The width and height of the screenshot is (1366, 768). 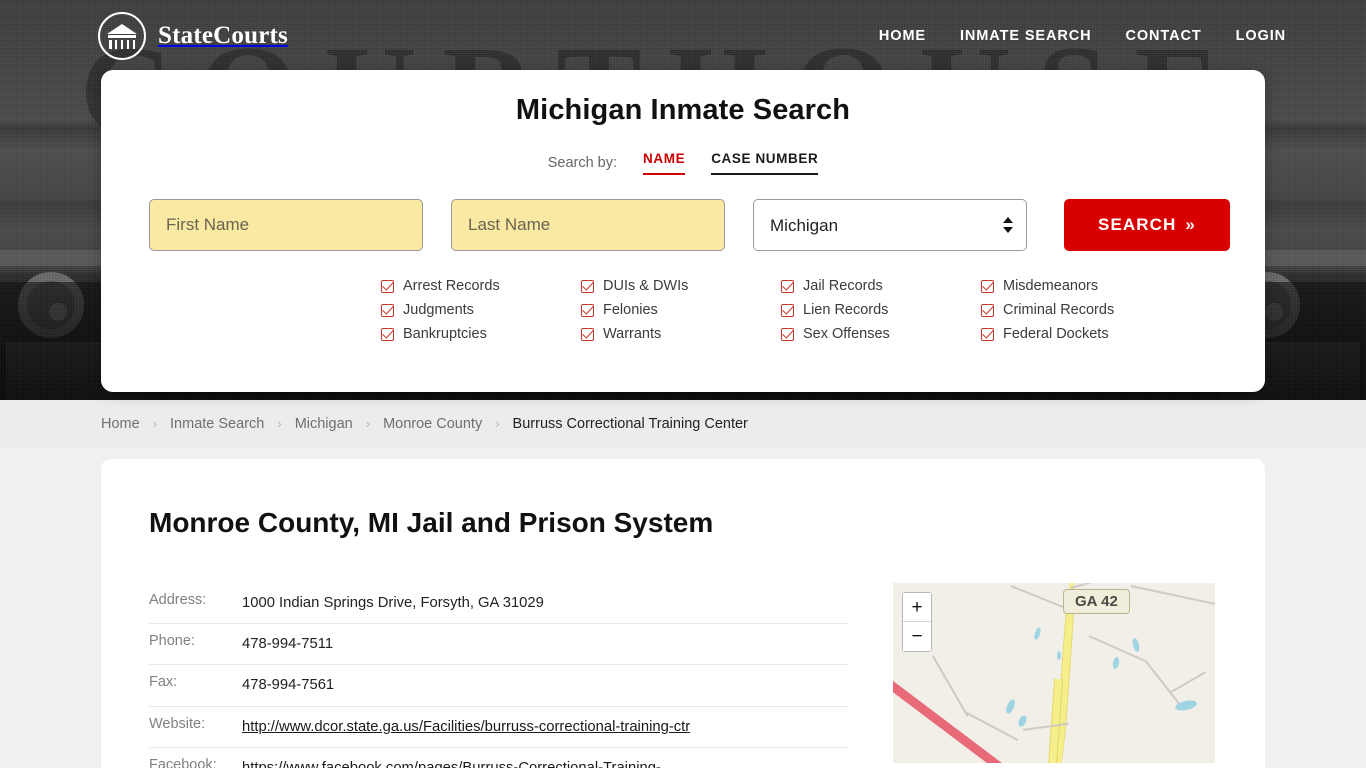 I want to click on double-chevron-right-icon: », so click(x=1190, y=224).